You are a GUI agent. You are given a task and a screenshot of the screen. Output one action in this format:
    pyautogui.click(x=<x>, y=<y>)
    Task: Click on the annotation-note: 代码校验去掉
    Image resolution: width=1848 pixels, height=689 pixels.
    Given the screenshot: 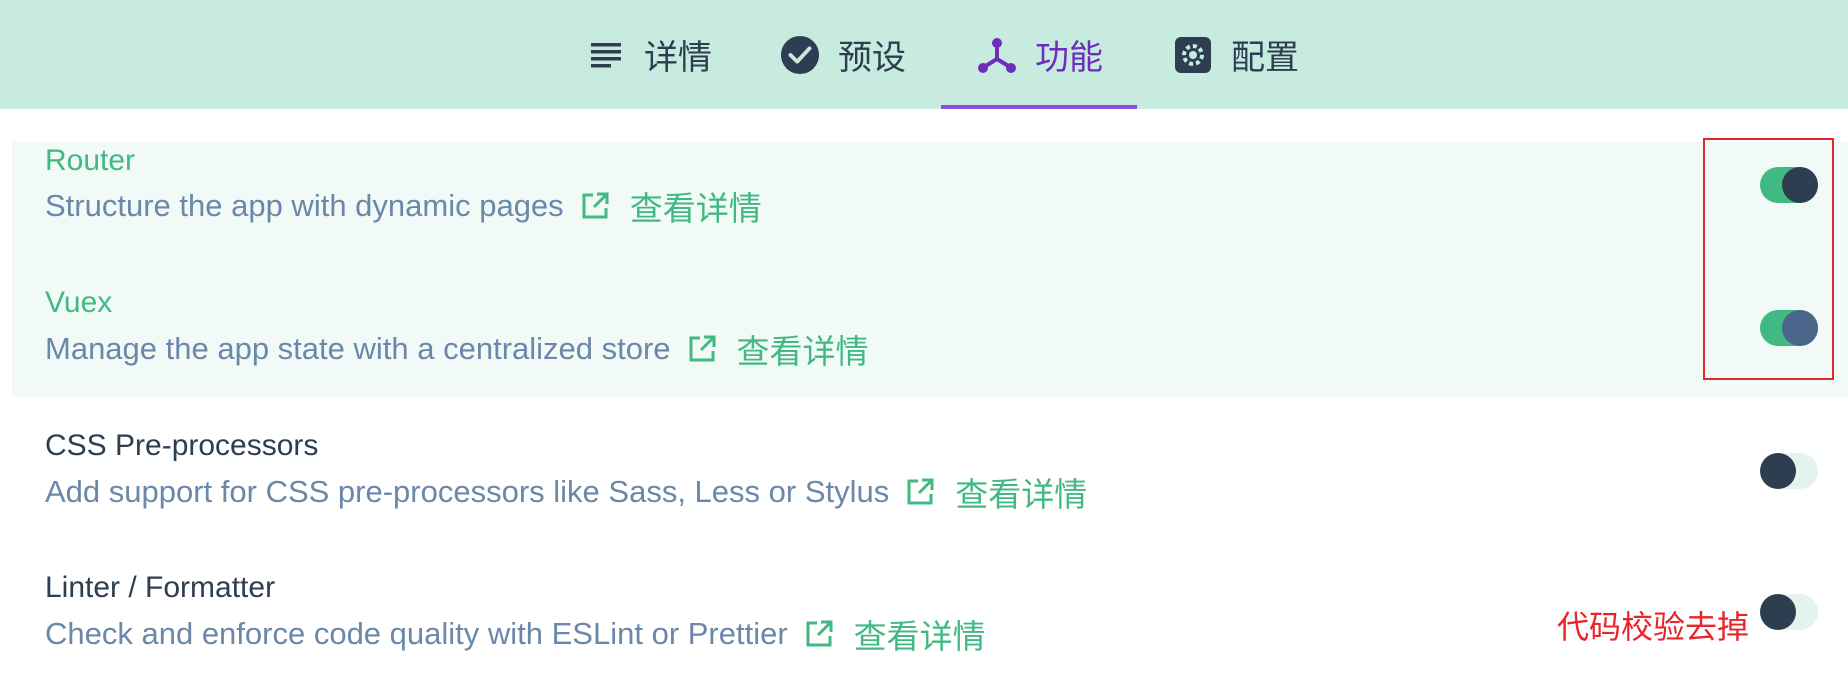 What is the action you would take?
    pyautogui.click(x=1653, y=627)
    